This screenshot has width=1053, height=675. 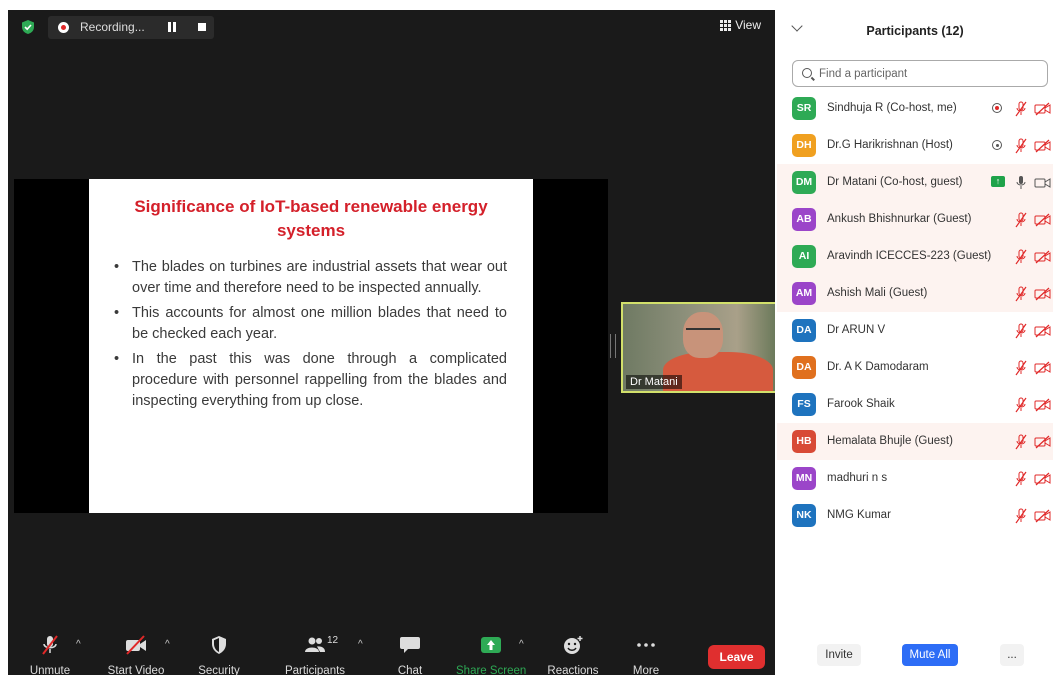 What do you see at coordinates (315, 644) in the screenshot?
I see `participants-icon` at bounding box center [315, 644].